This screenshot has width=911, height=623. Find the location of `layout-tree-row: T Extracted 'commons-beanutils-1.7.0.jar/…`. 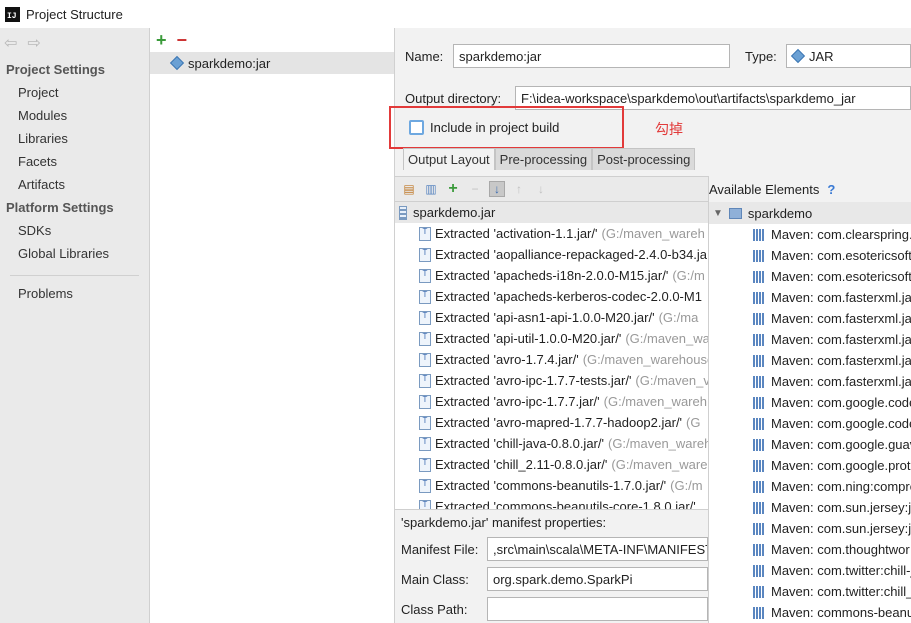

layout-tree-row: T Extracted 'commons-beanutils-1.7.0.jar/… is located at coordinates (551, 485).